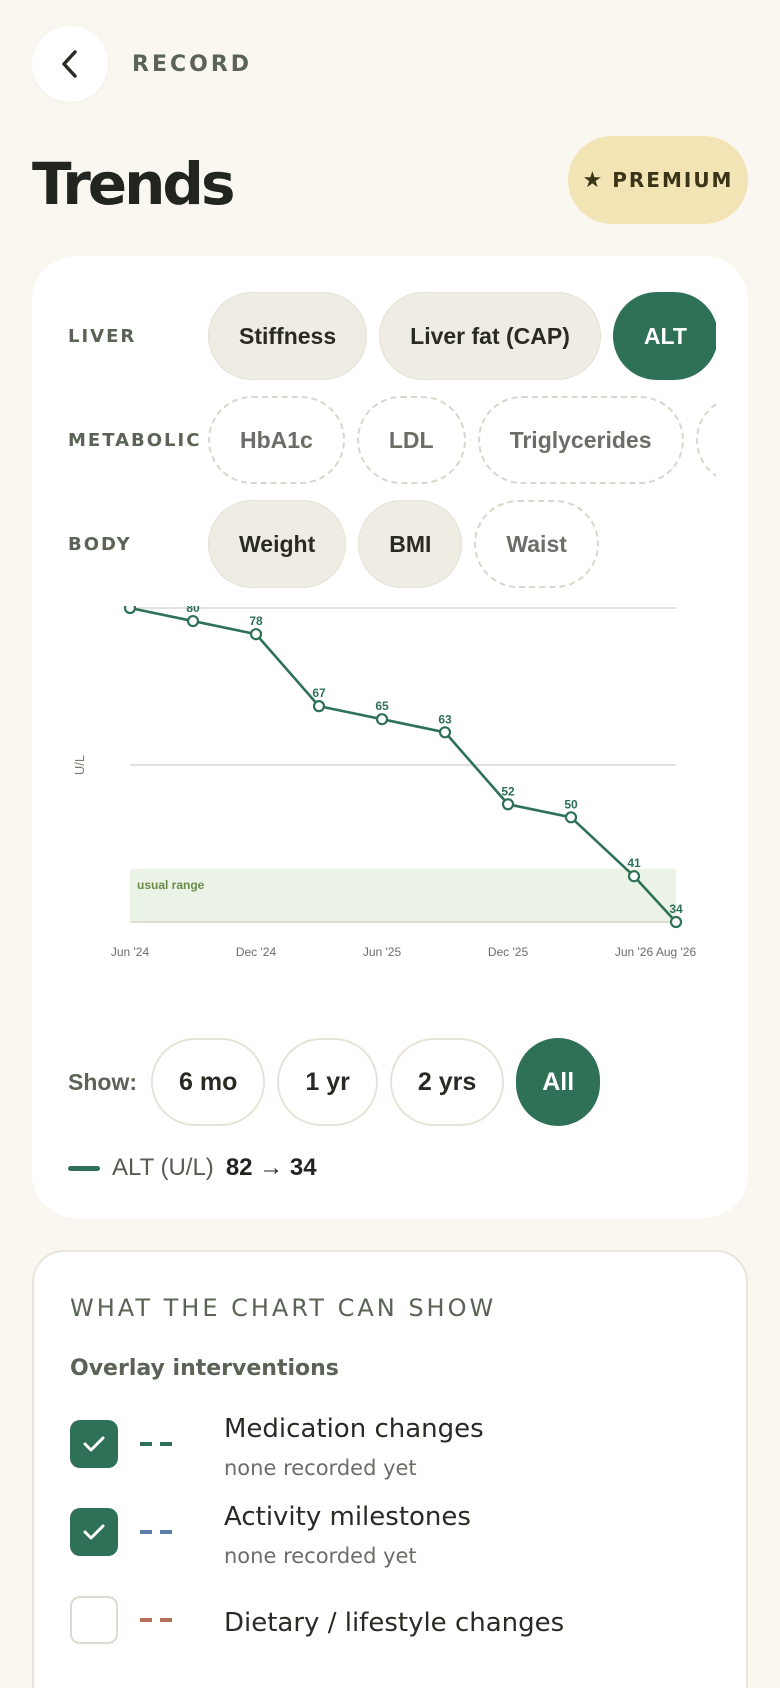 This screenshot has width=780, height=1688. Describe the element at coordinates (327, 1082) in the screenshot. I see `range-button-1-yr: 1 yr` at that location.